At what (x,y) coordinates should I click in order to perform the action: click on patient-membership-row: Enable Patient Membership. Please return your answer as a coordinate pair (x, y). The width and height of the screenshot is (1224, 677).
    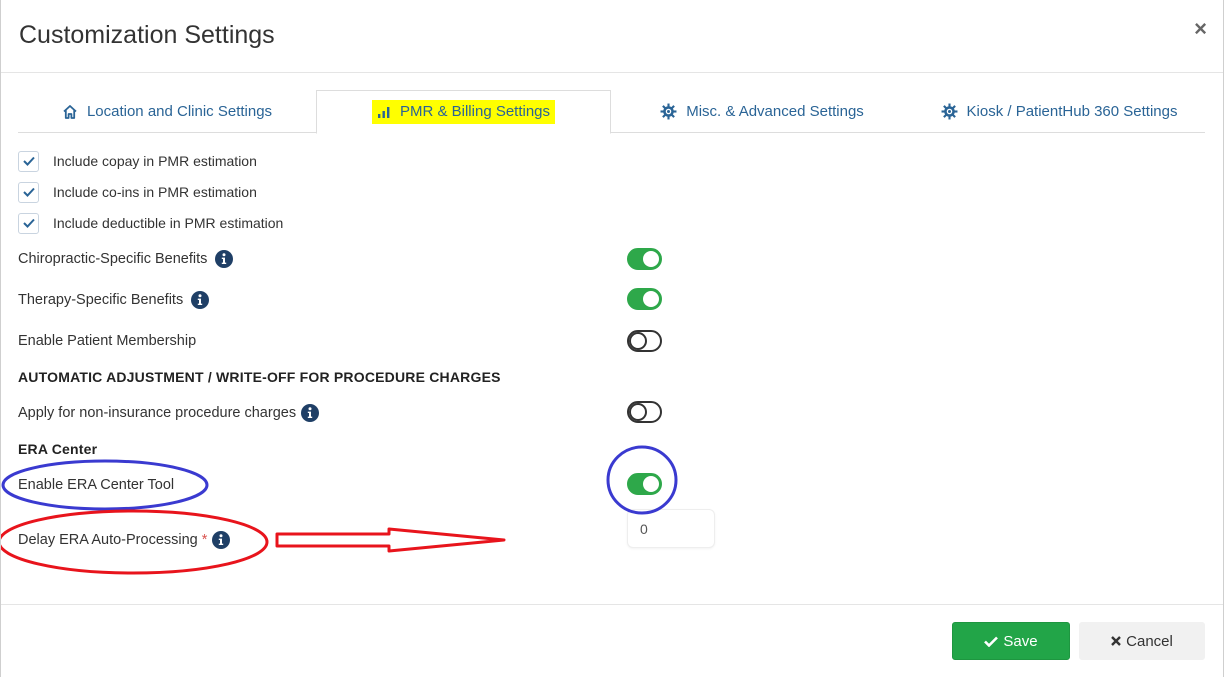
    Looking at the image, I should click on (107, 341).